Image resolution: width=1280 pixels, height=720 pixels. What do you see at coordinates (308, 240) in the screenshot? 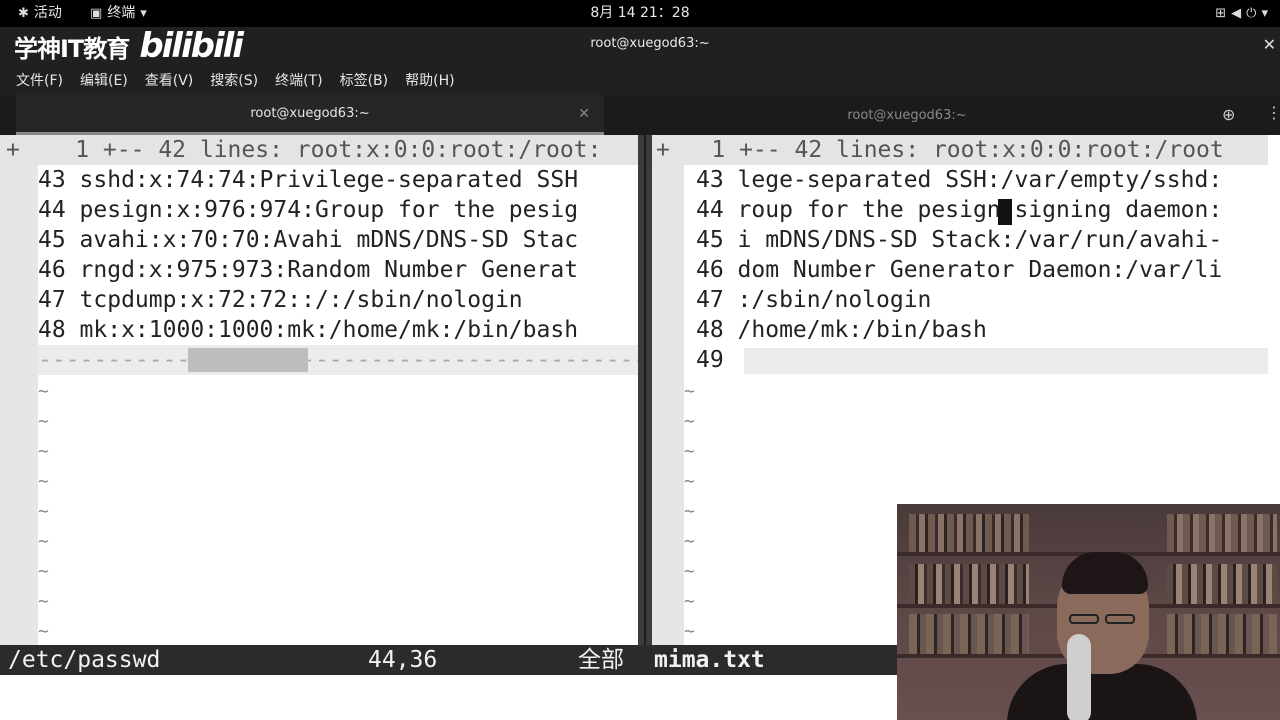
I see `code-line: 45 avahi:x:70:70:Avahi mDNS/DNS-SD Stac` at bounding box center [308, 240].